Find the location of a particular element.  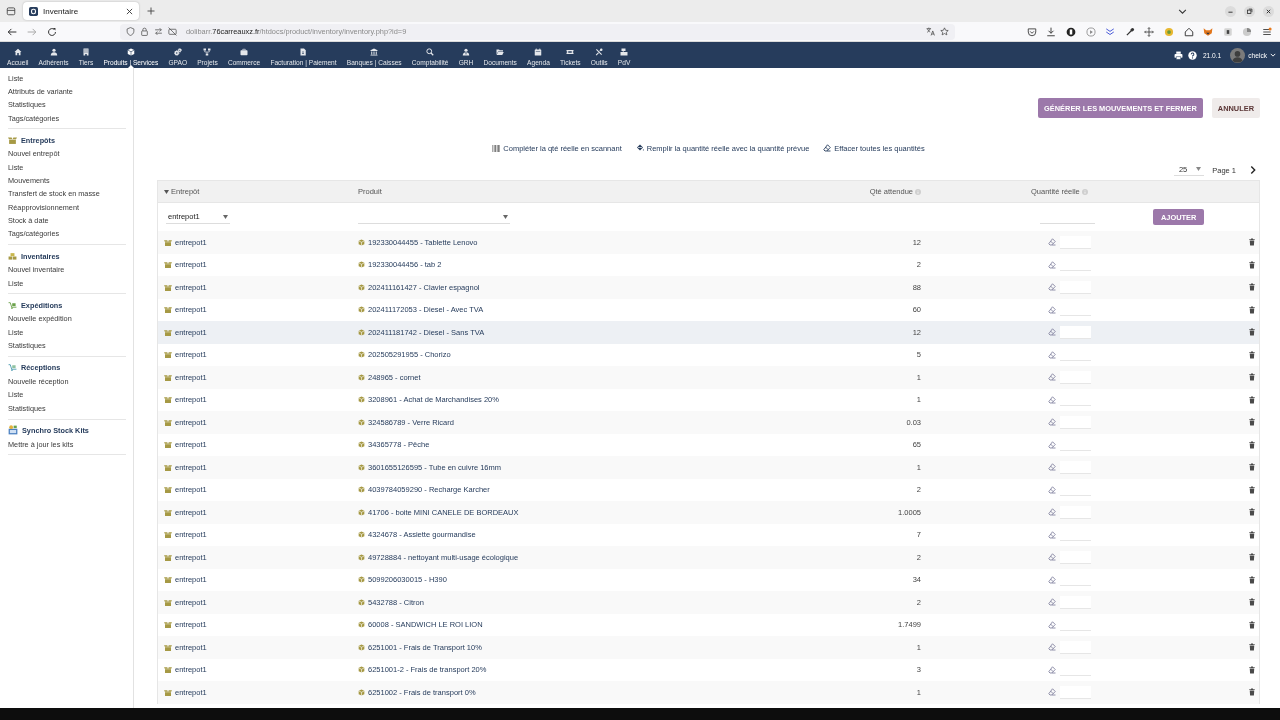

star-icon is located at coordinates (944, 31).